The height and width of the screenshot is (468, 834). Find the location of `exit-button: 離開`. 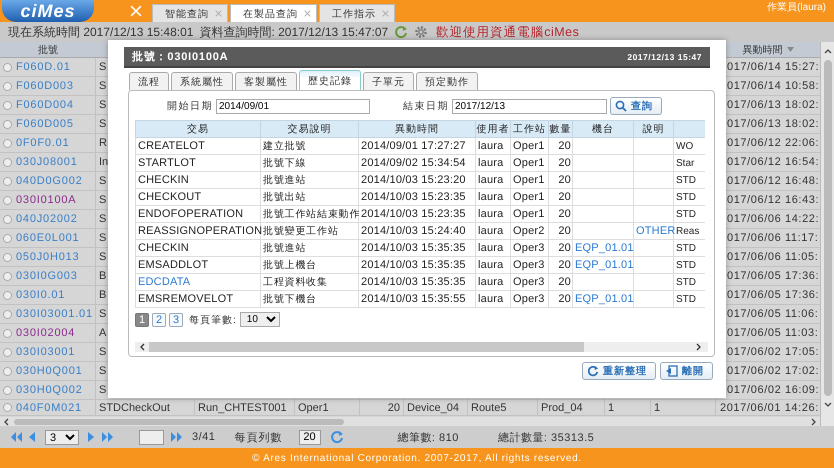

exit-button: 離開 is located at coordinates (686, 371).